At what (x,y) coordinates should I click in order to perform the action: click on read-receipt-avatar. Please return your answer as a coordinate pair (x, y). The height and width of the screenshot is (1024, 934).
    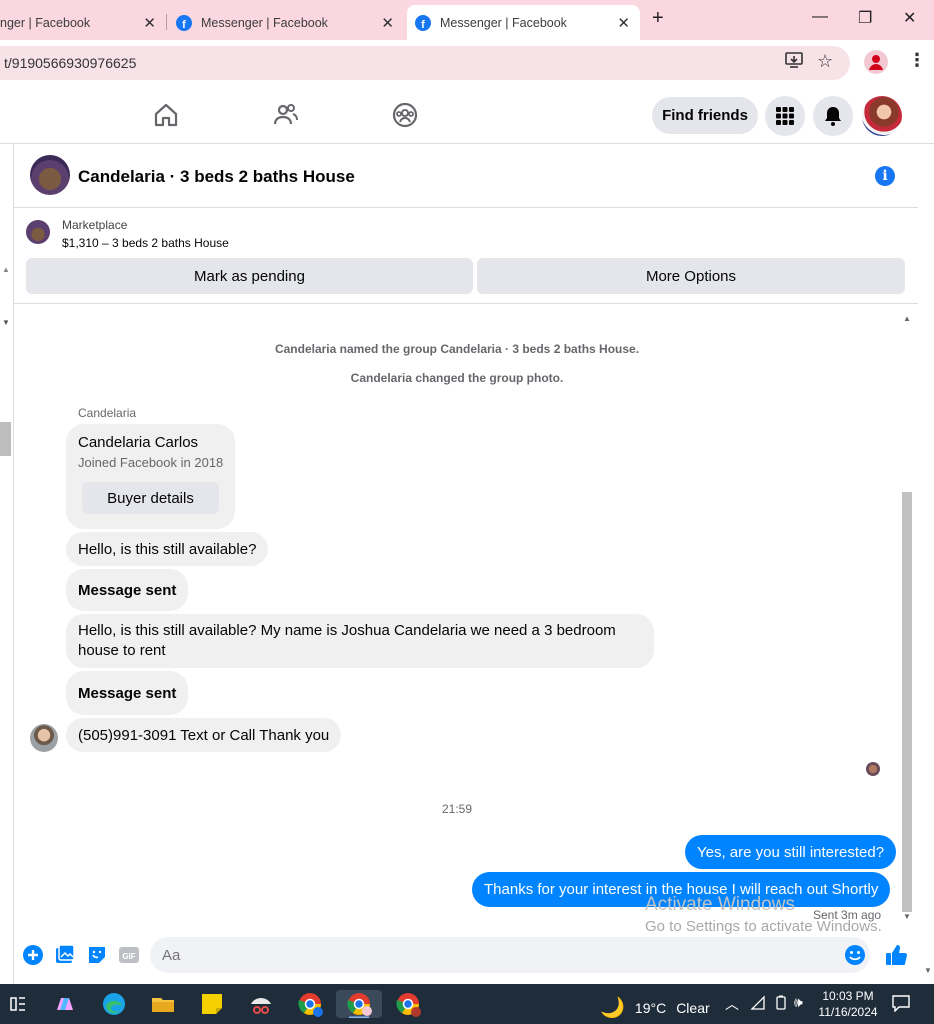
    Looking at the image, I should click on (873, 769).